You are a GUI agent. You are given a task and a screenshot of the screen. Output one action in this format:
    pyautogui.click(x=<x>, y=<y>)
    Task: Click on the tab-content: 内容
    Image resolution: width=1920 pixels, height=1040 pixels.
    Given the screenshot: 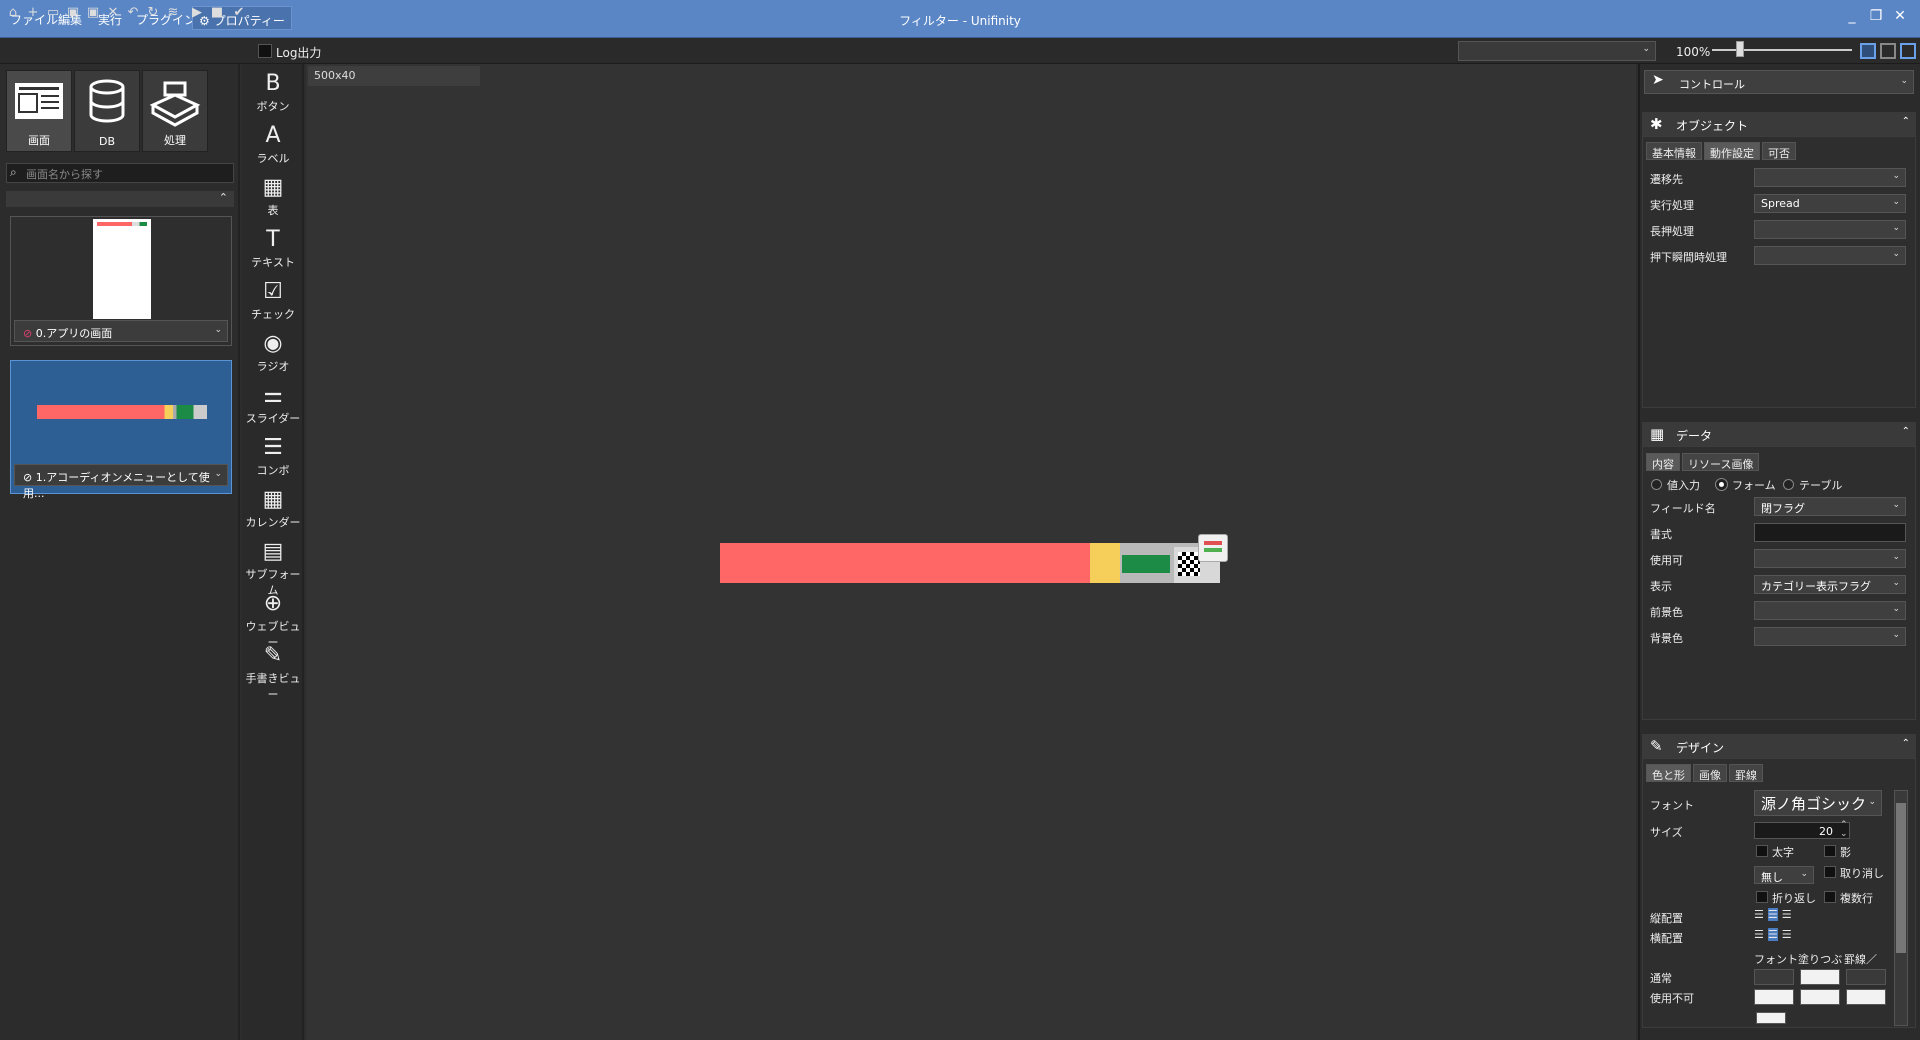 What is the action you would take?
    pyautogui.click(x=1663, y=462)
    